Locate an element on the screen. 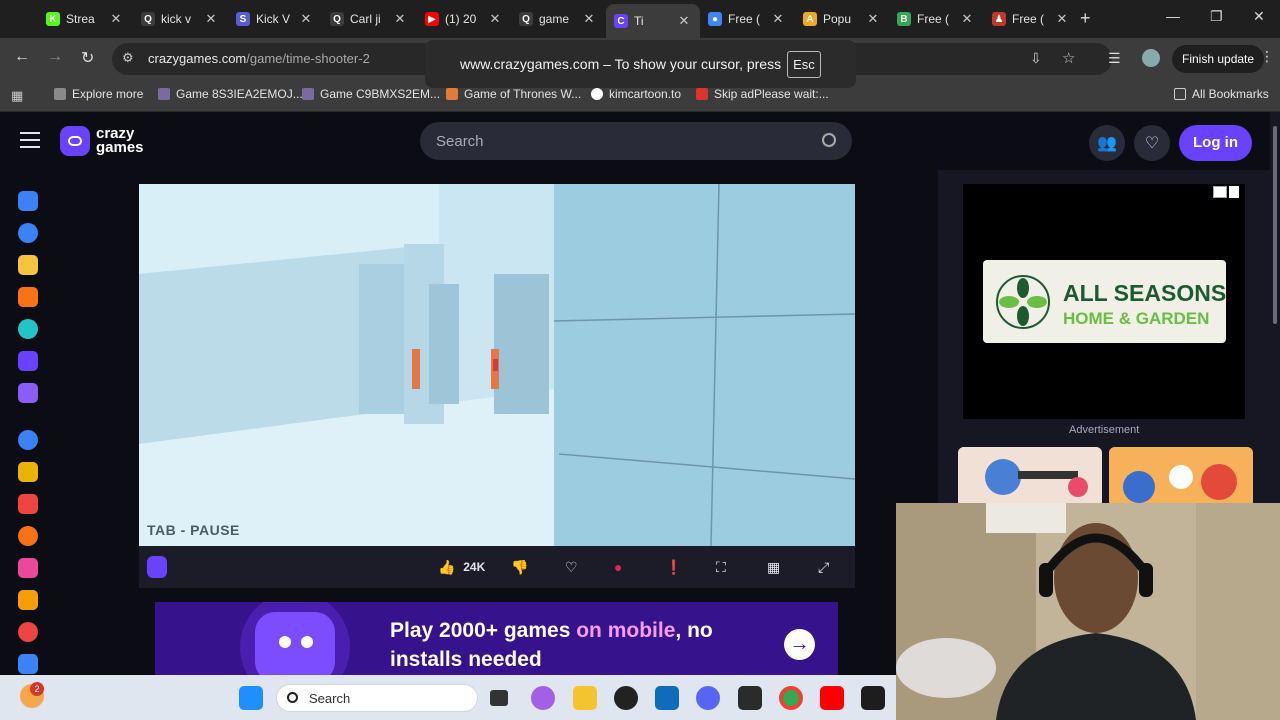  originals-icon is located at coordinates (28, 361).